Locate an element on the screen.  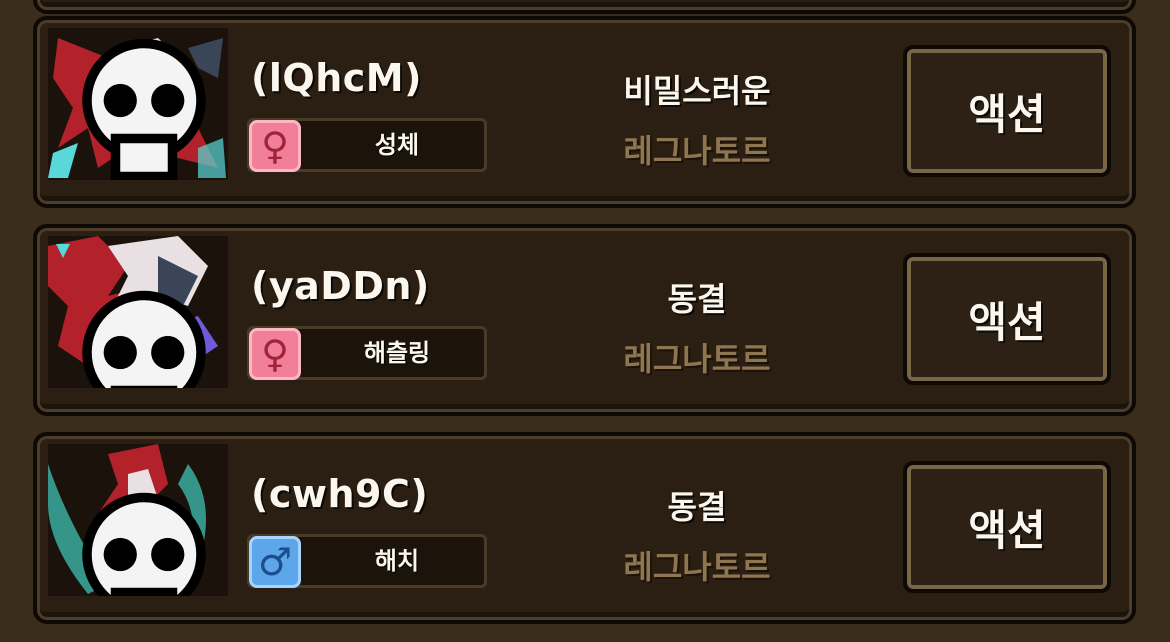
monster-state: 비밀스러운 is located at coordinates (697, 91).